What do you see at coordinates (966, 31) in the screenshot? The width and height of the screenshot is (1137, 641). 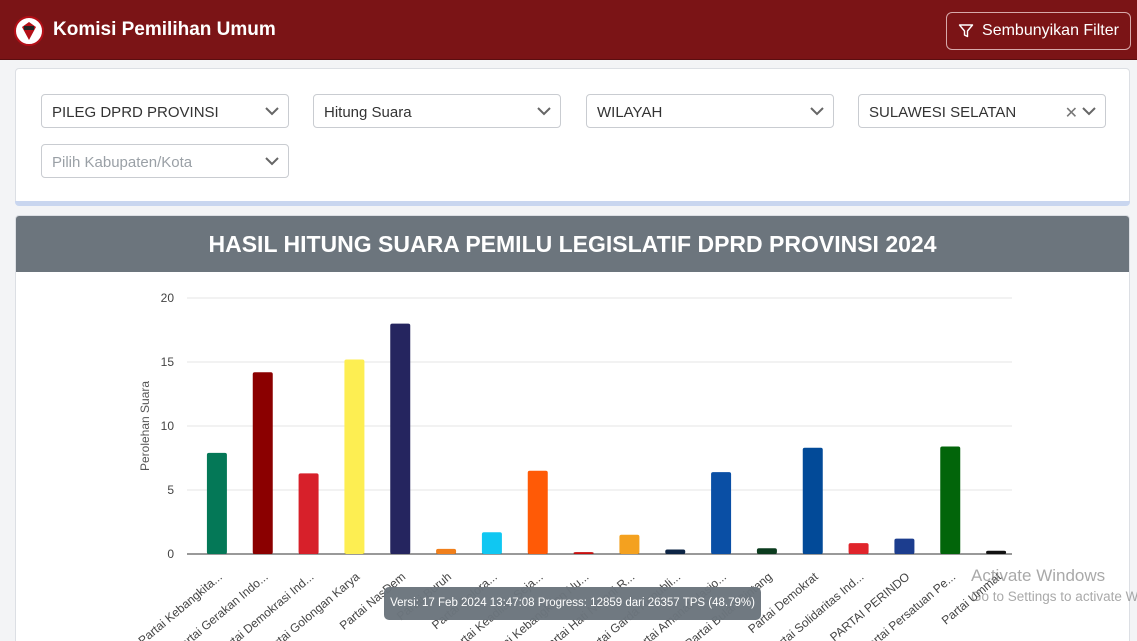 I see `filter-icon` at bounding box center [966, 31].